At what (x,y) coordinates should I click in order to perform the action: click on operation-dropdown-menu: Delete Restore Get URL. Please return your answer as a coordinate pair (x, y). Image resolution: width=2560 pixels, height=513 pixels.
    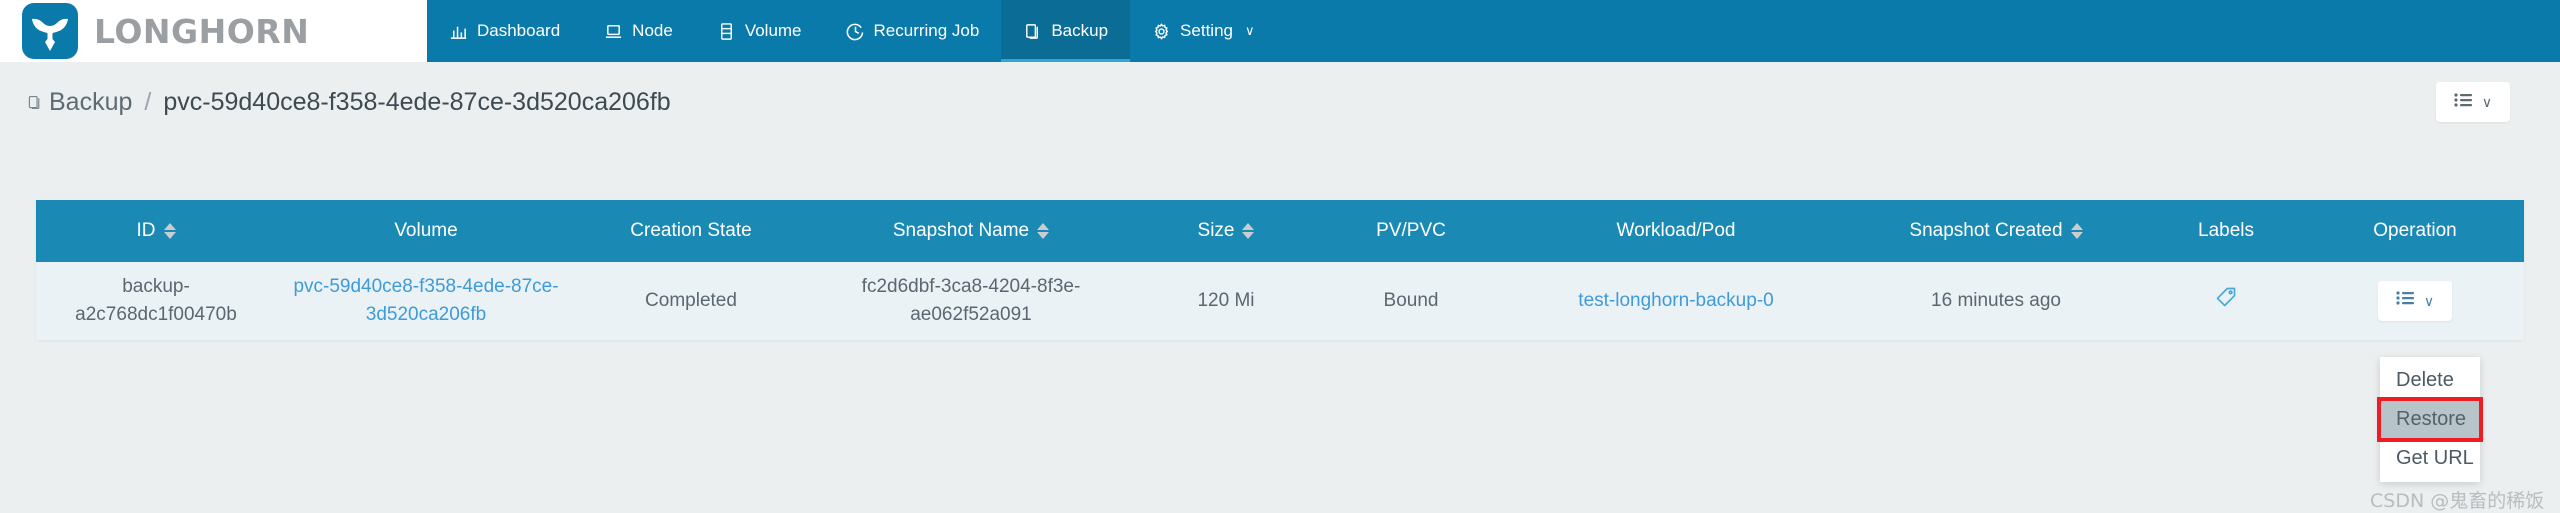
    Looking at the image, I should click on (2430, 419).